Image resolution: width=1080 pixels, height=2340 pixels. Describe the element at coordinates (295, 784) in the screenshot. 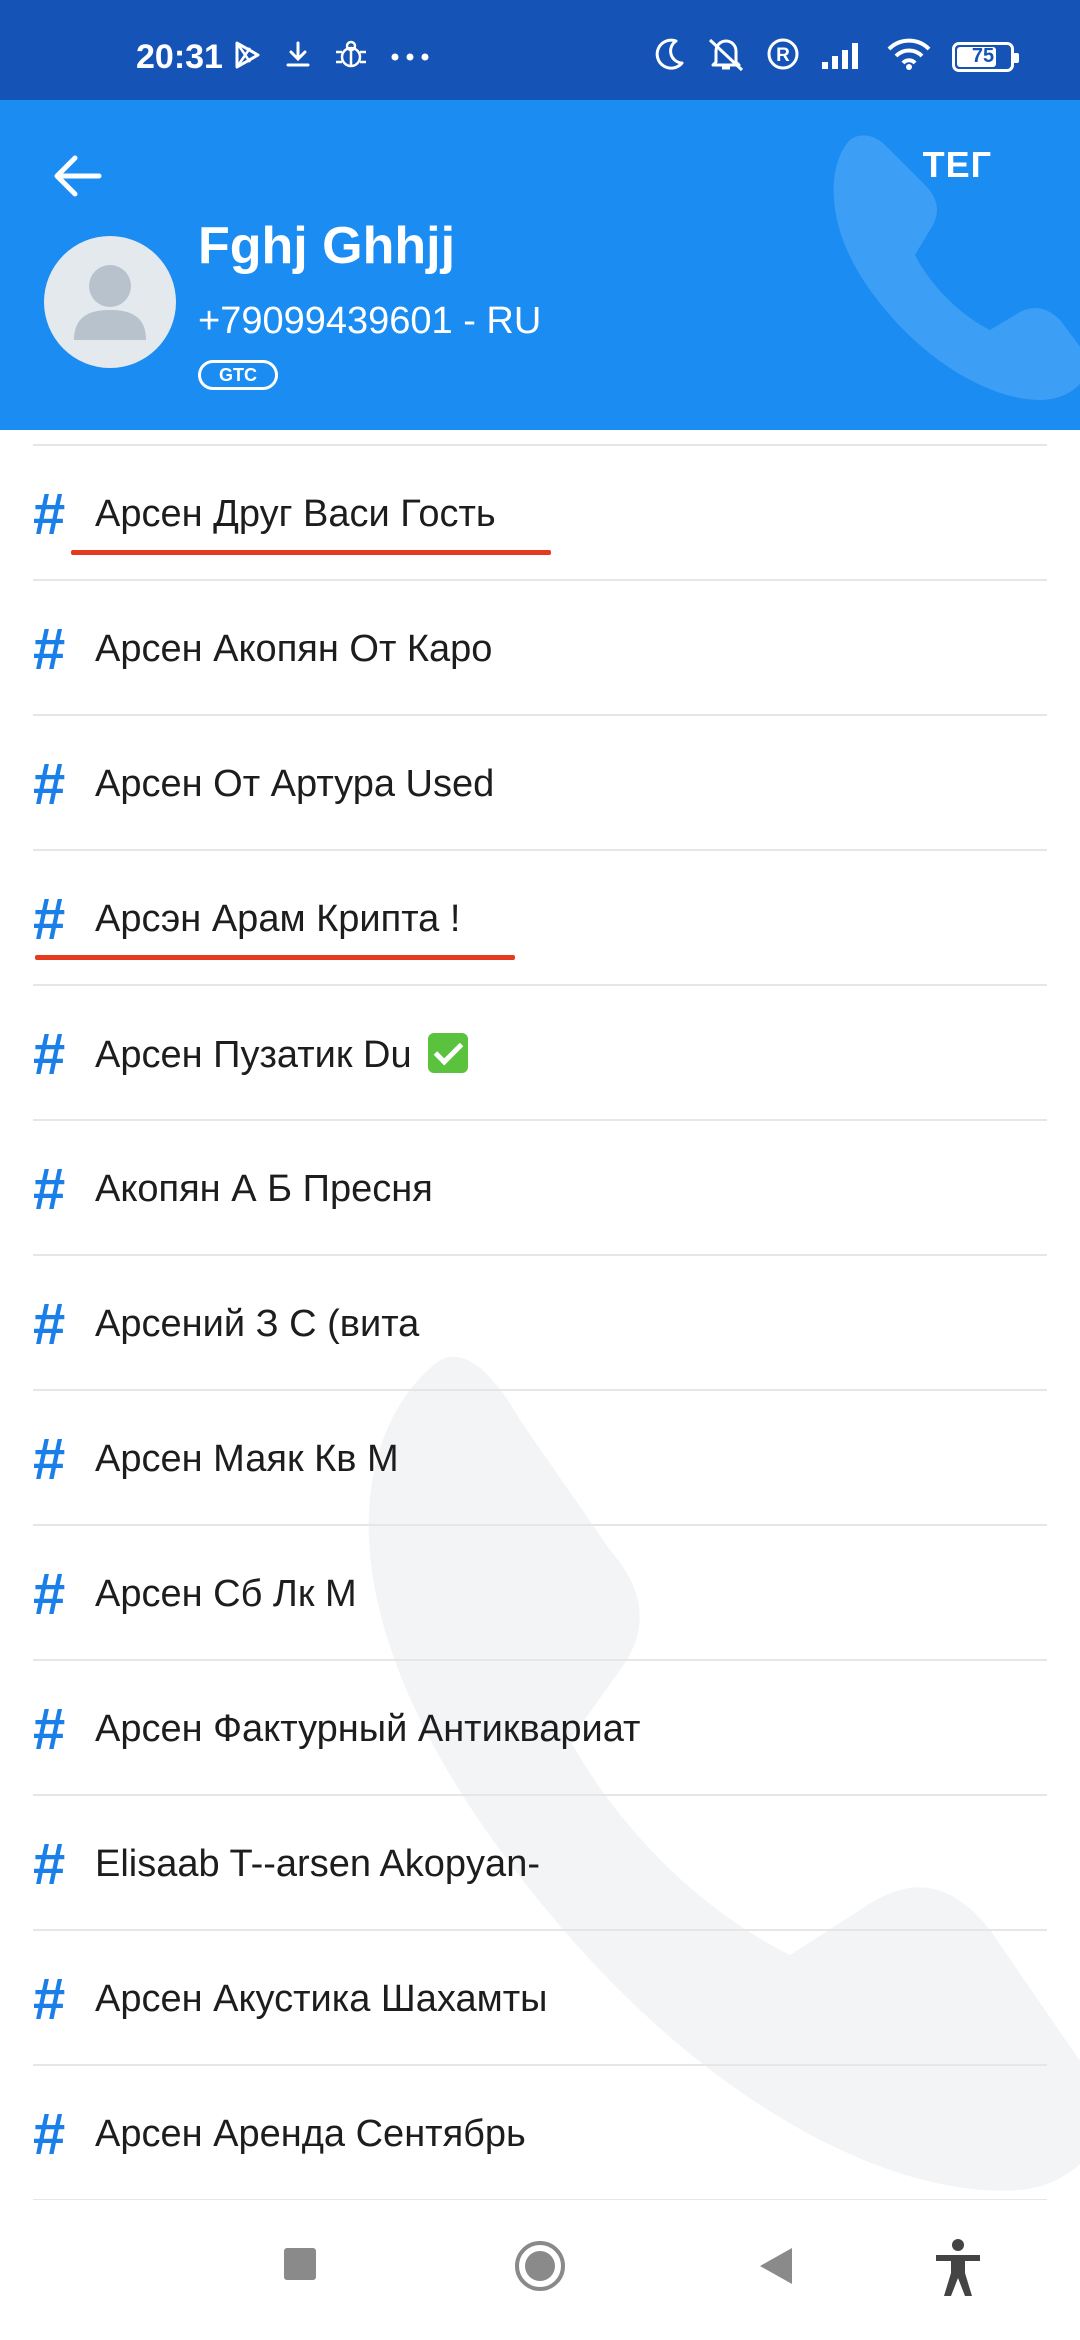

I see `tag-label: Арсен От Артура Used` at that location.